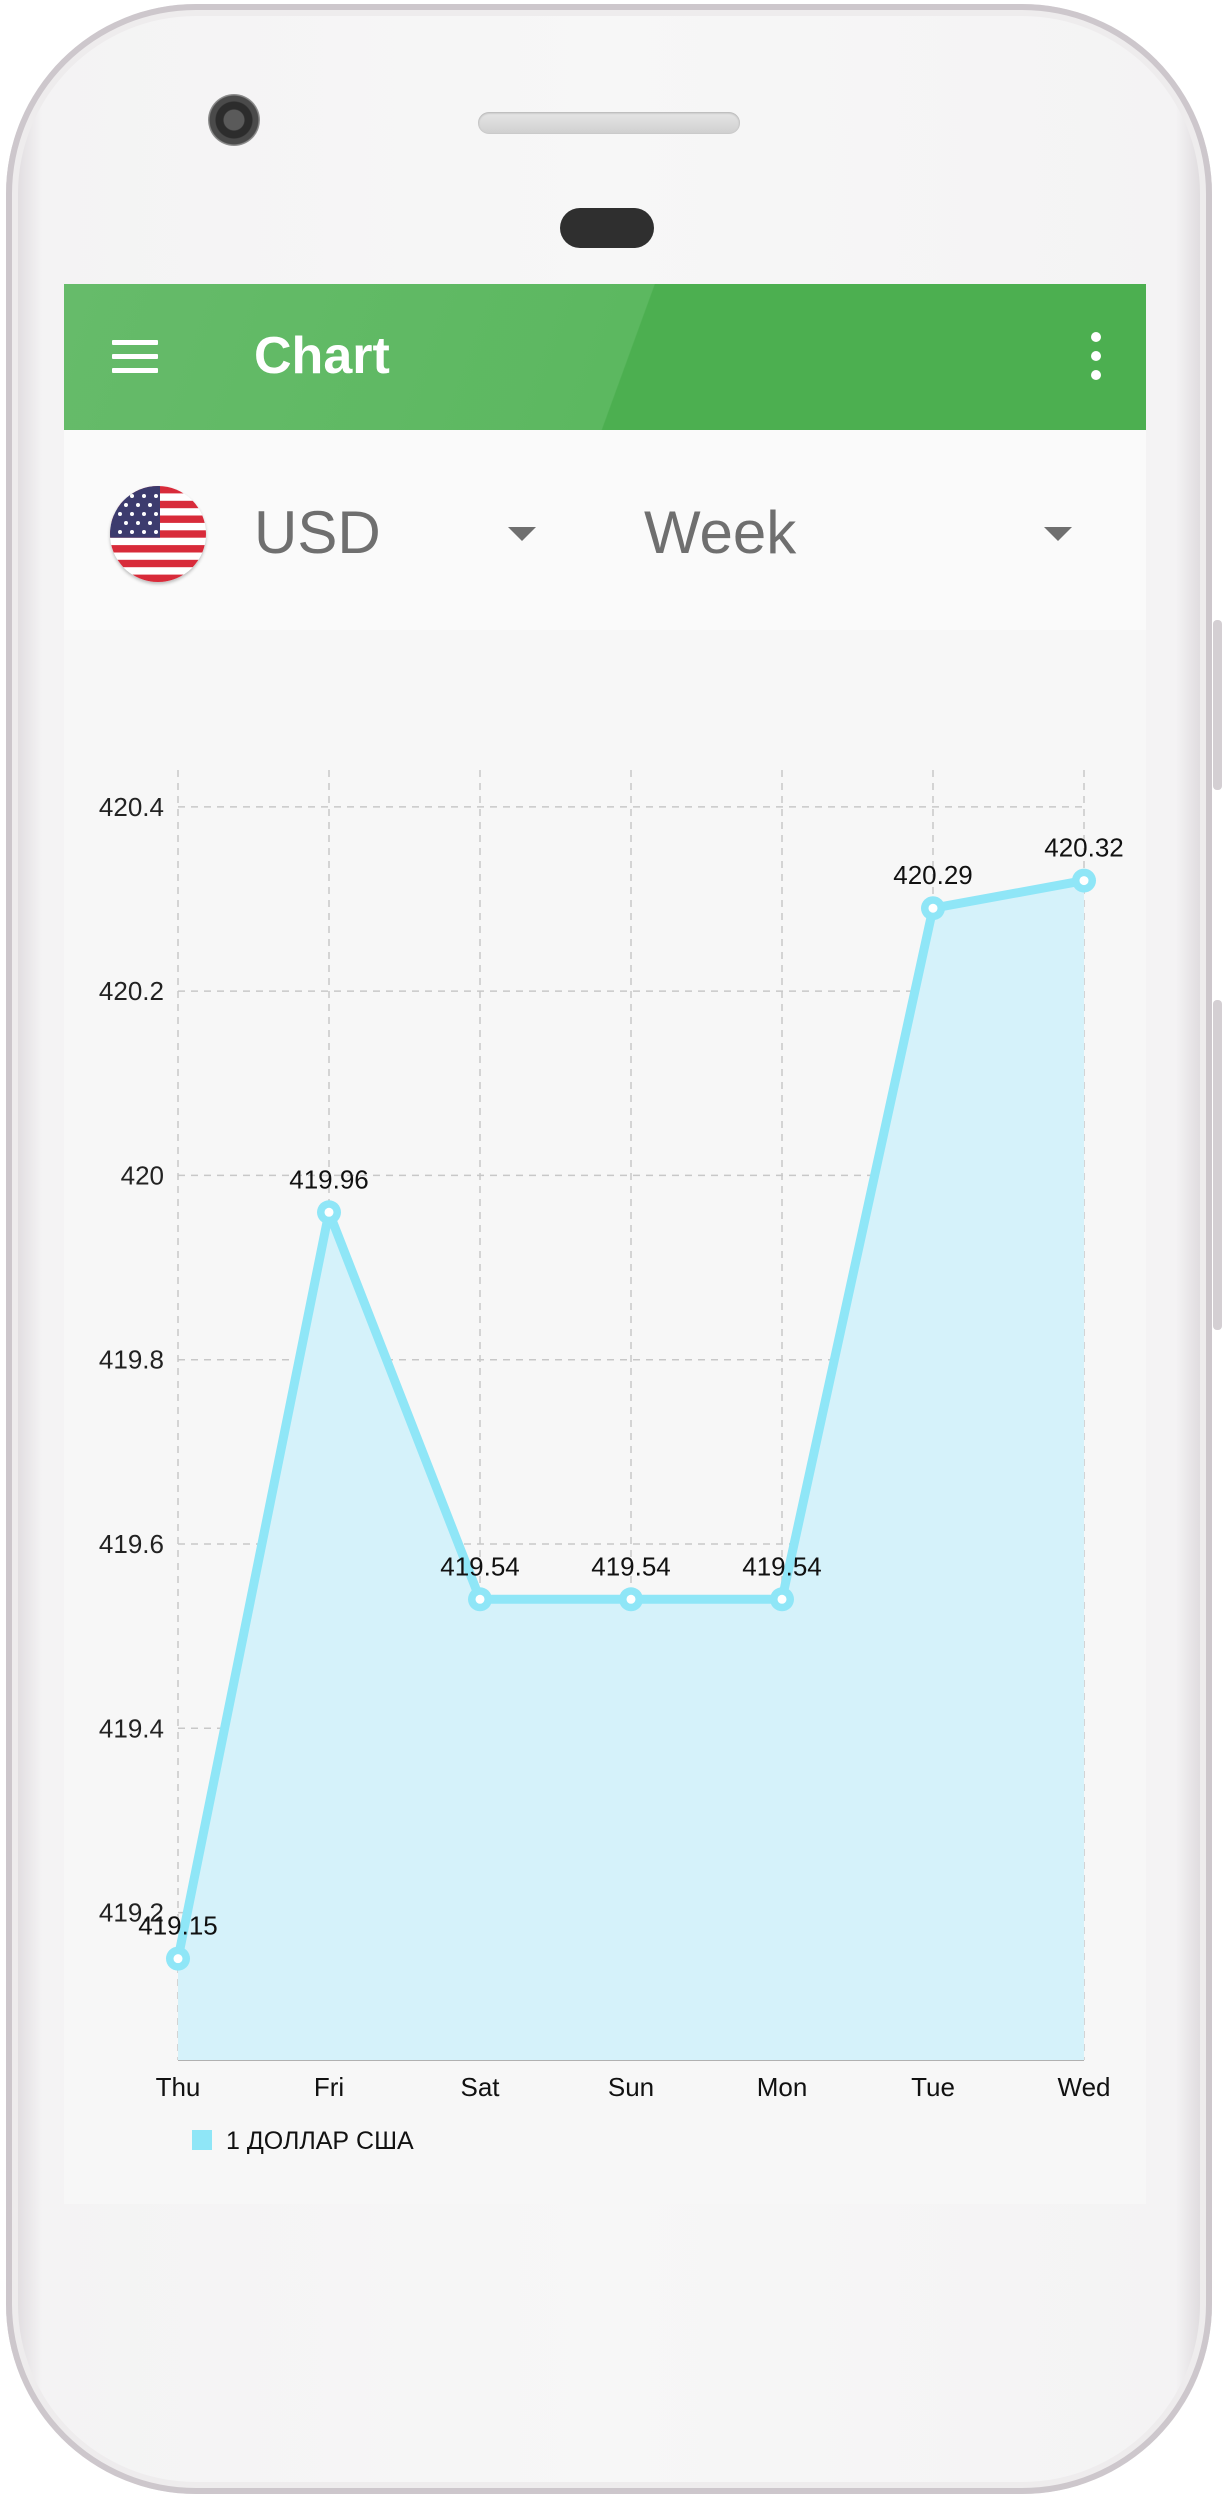 This screenshot has height=2498, width=1222. Describe the element at coordinates (480, 2087) in the screenshot. I see `x-tick-label: Sat` at that location.